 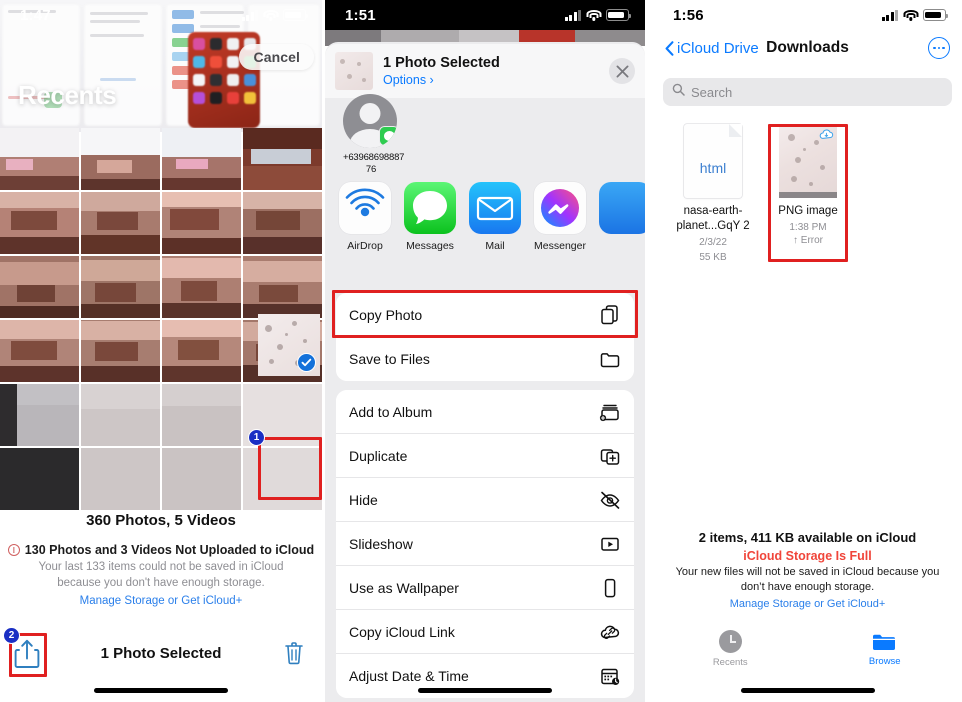 I want to click on messages-badge-icon, so click(x=388, y=136).